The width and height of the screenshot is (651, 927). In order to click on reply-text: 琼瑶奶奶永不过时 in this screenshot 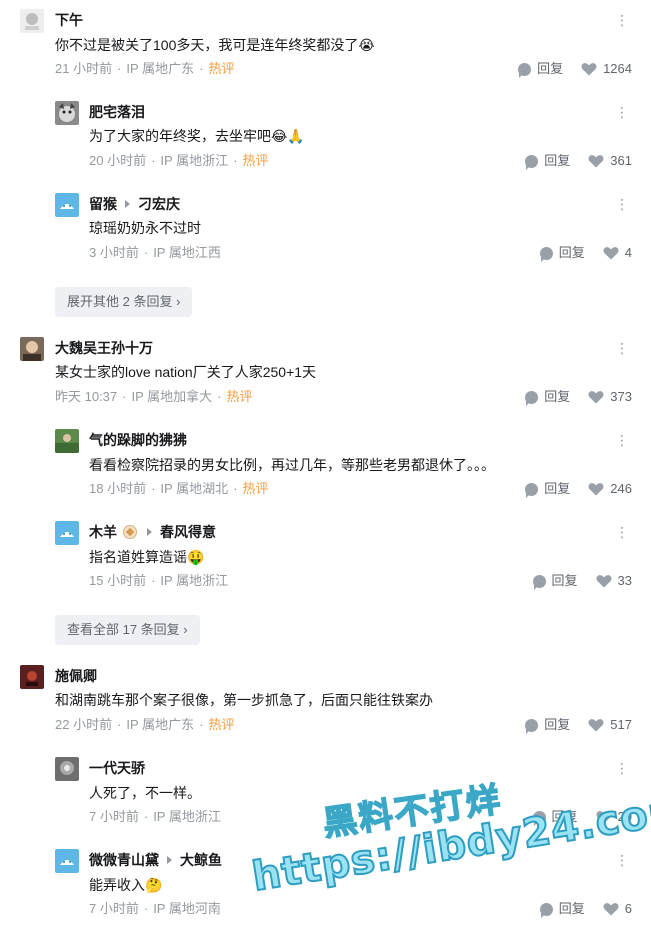, I will do `click(145, 228)`.